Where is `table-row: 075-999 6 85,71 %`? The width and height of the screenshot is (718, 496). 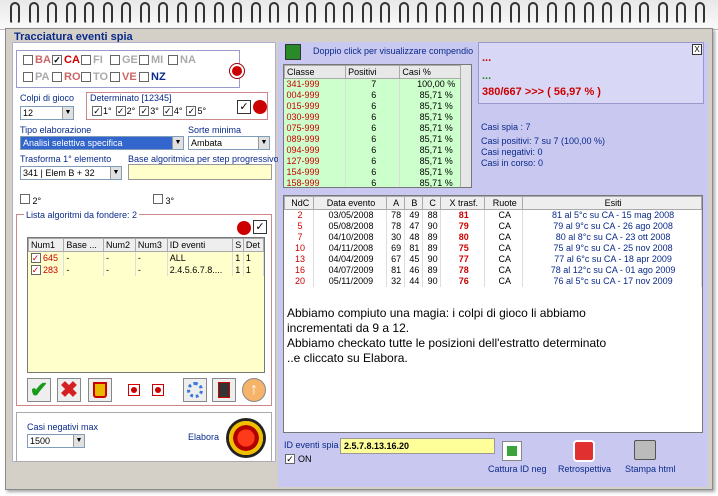 table-row: 075-999 6 85,71 % is located at coordinates (377, 128).